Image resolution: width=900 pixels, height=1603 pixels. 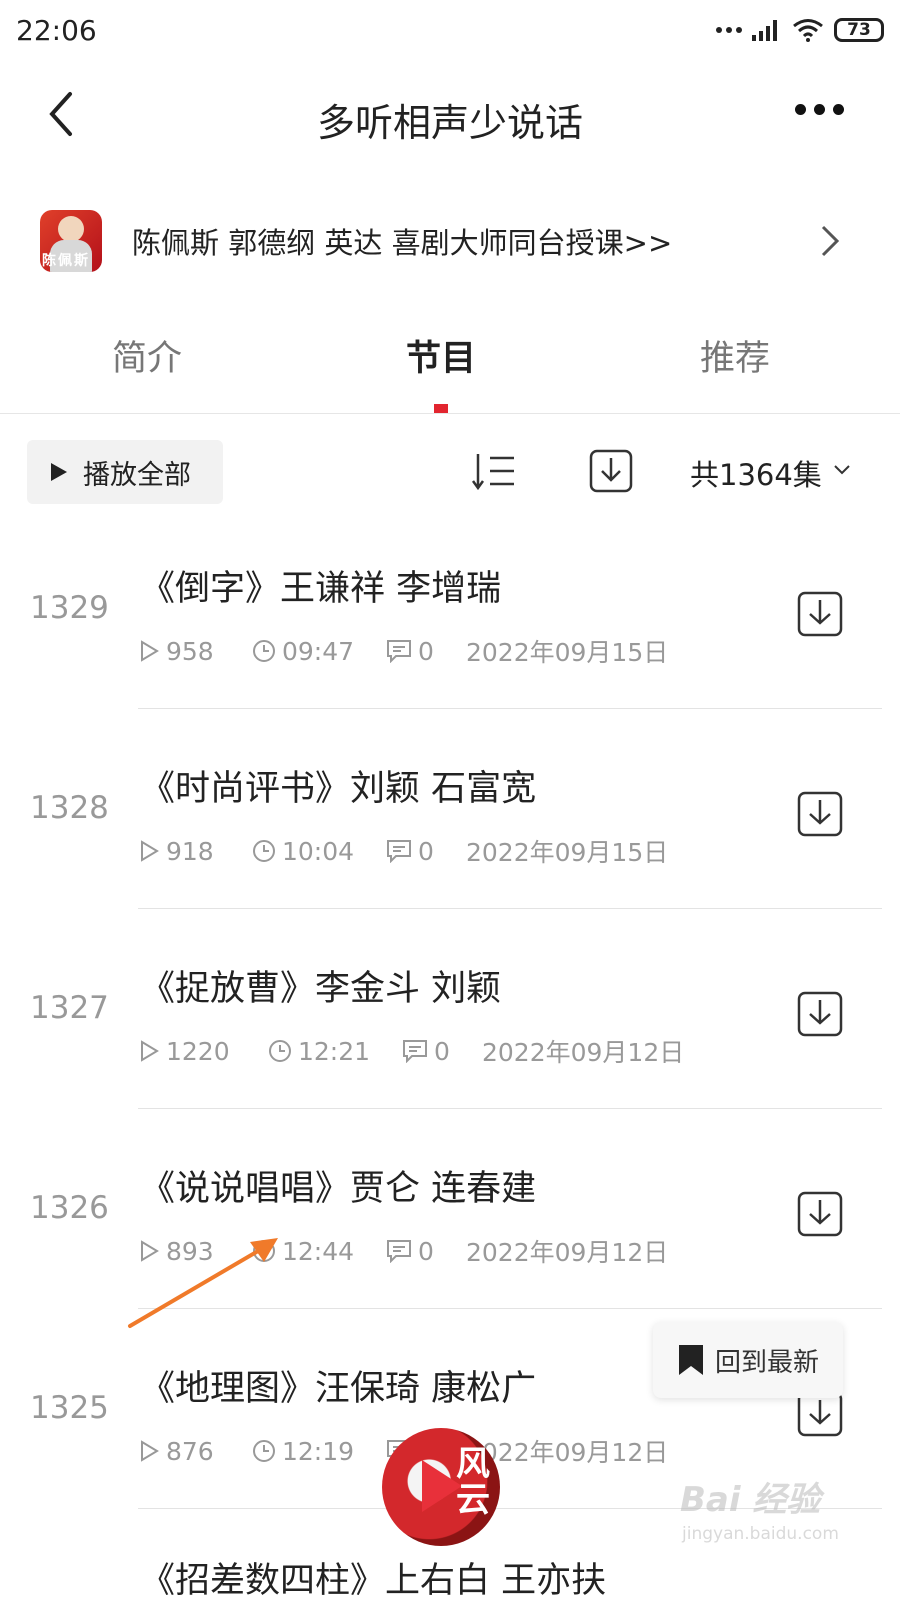 What do you see at coordinates (859, 30) in the screenshot?
I see `battery-icon: 73` at bounding box center [859, 30].